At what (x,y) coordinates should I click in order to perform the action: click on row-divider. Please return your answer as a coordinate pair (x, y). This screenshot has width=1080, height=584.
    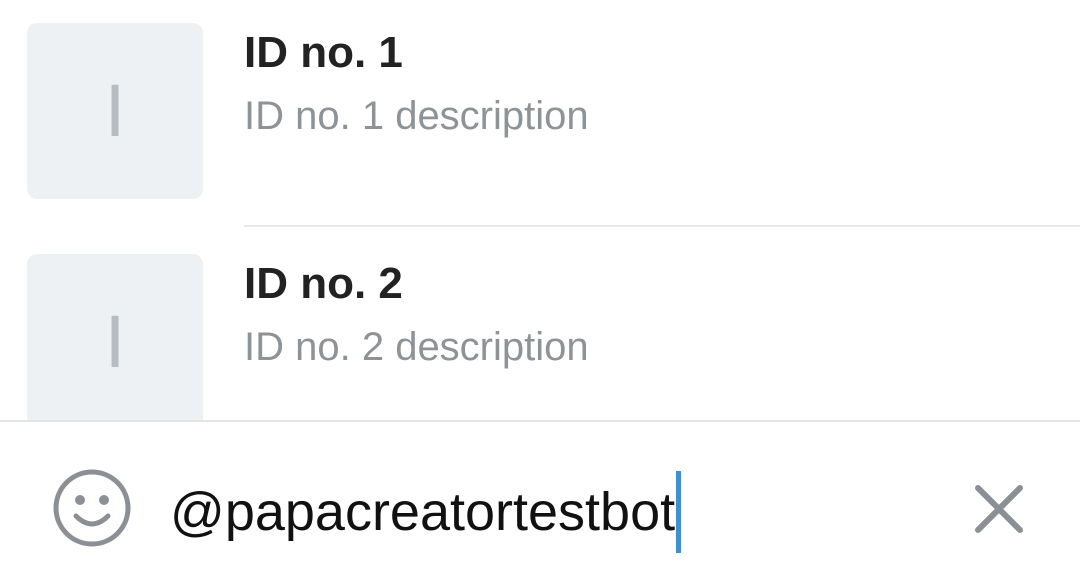
    Looking at the image, I should click on (662, 226).